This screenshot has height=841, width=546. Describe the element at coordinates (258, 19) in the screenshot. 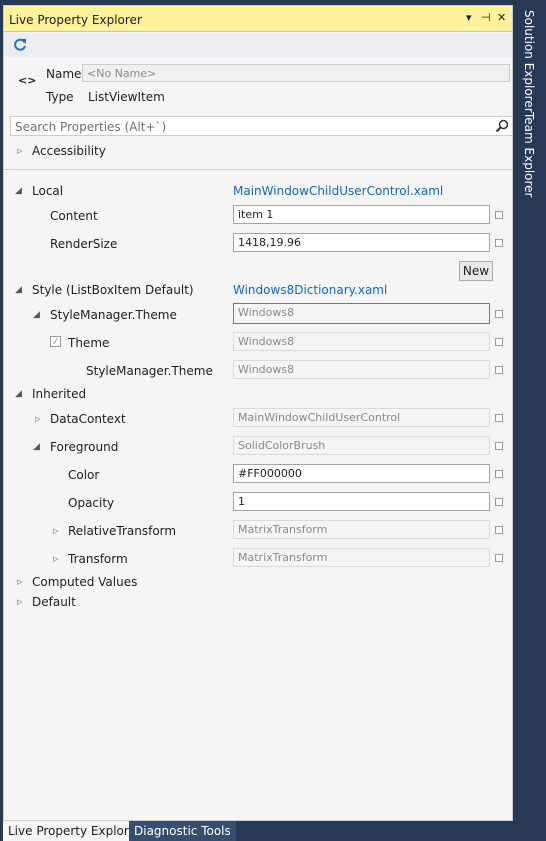

I see `panel-title-bar: Live Property Explorer ▾ ⊣ ✕` at that location.